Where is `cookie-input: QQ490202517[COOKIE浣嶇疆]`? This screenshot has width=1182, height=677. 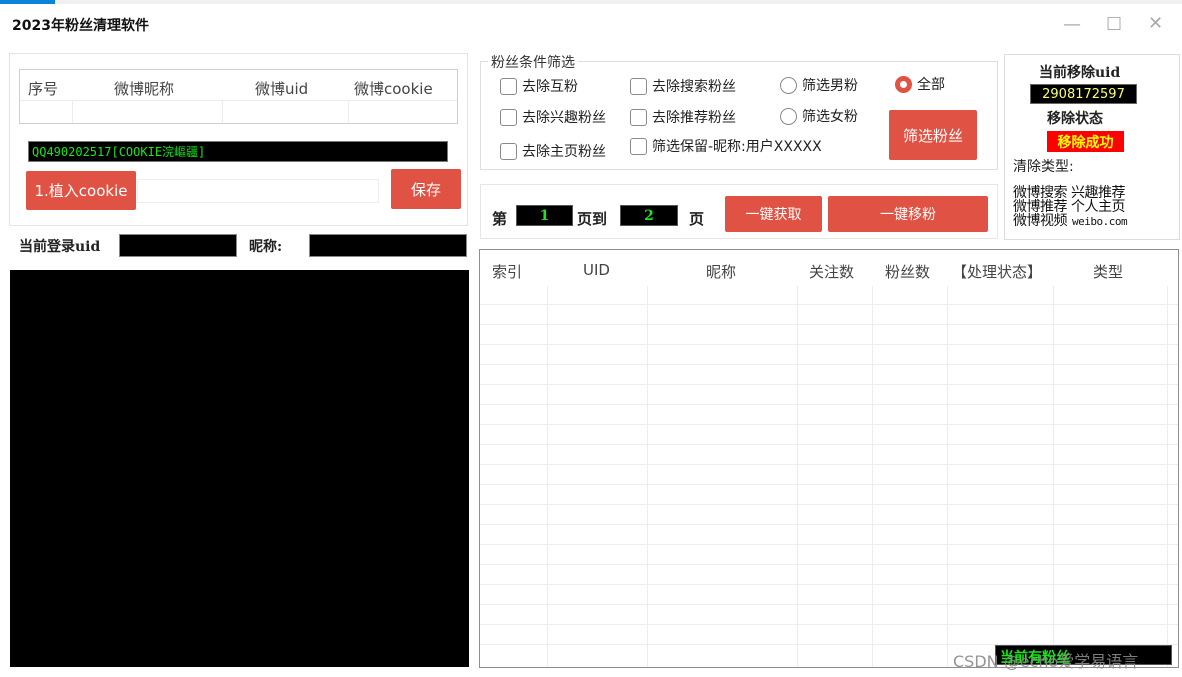
cookie-input: QQ490202517[COOKIE浣嶇疆] is located at coordinates (238, 151).